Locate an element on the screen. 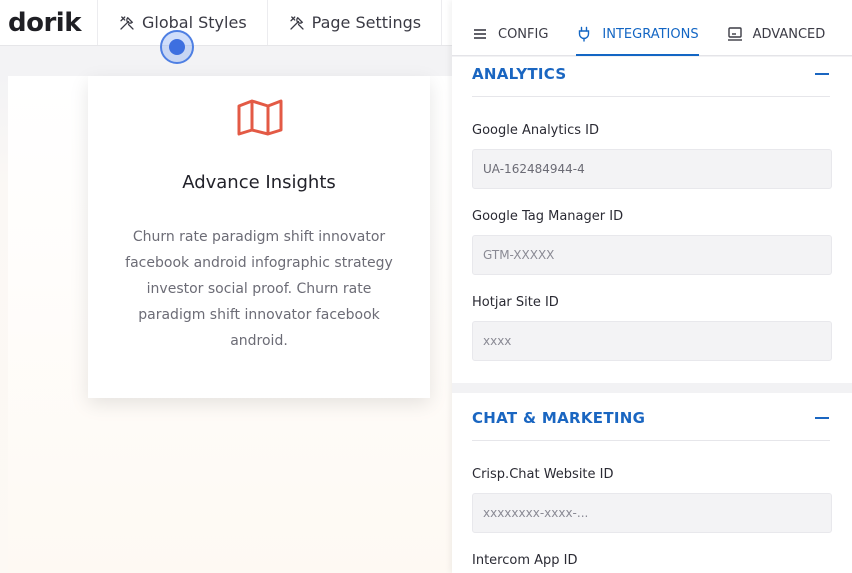  analytics-title: ANALYTICS is located at coordinates (519, 73).